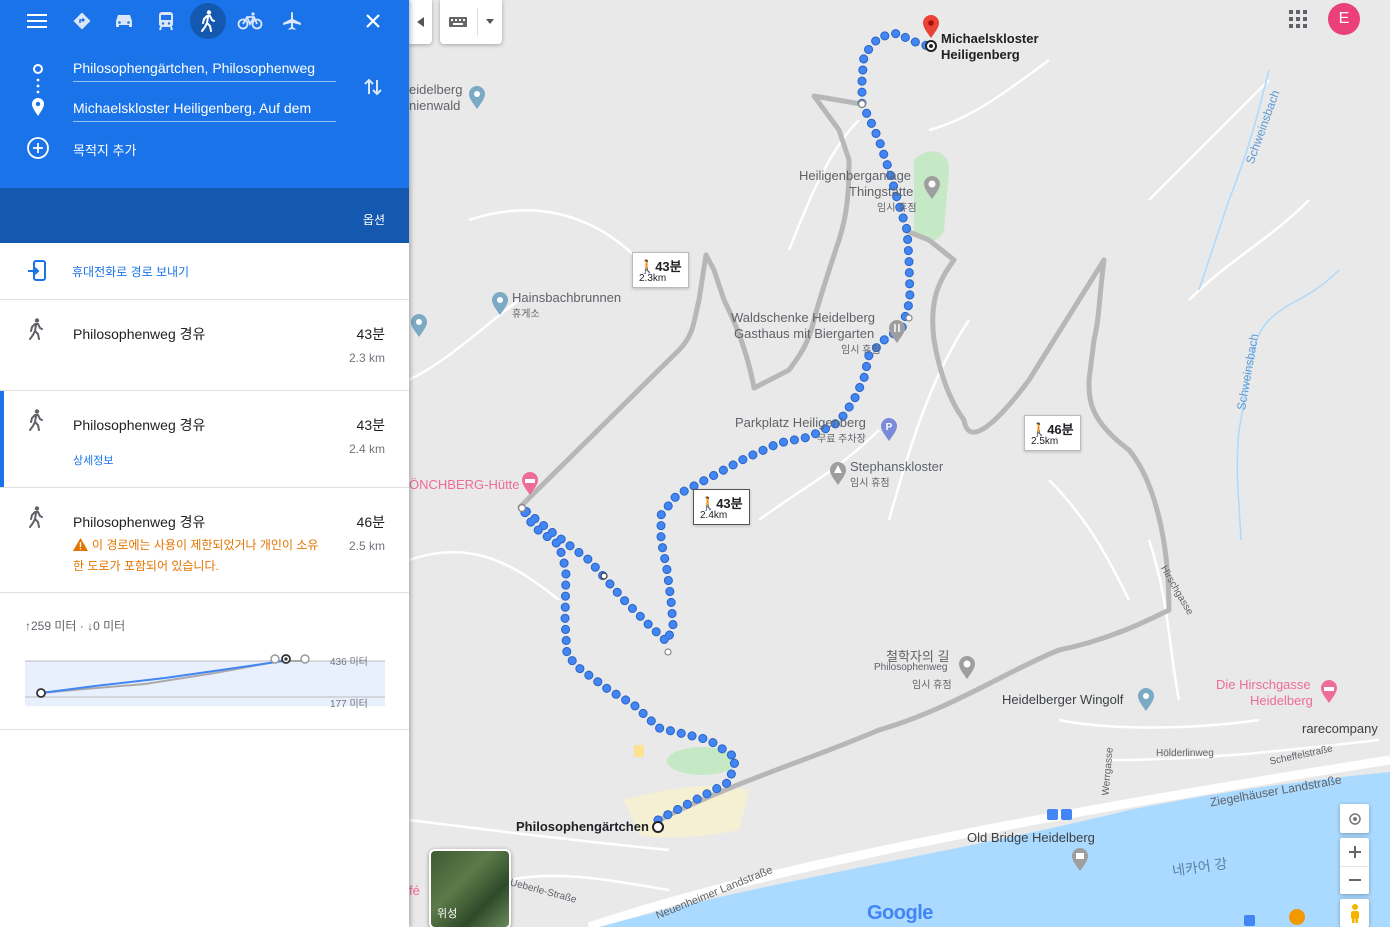 The image size is (1390, 927). What do you see at coordinates (366, 546) in the screenshot?
I see `route-distance: 2.5 km` at bounding box center [366, 546].